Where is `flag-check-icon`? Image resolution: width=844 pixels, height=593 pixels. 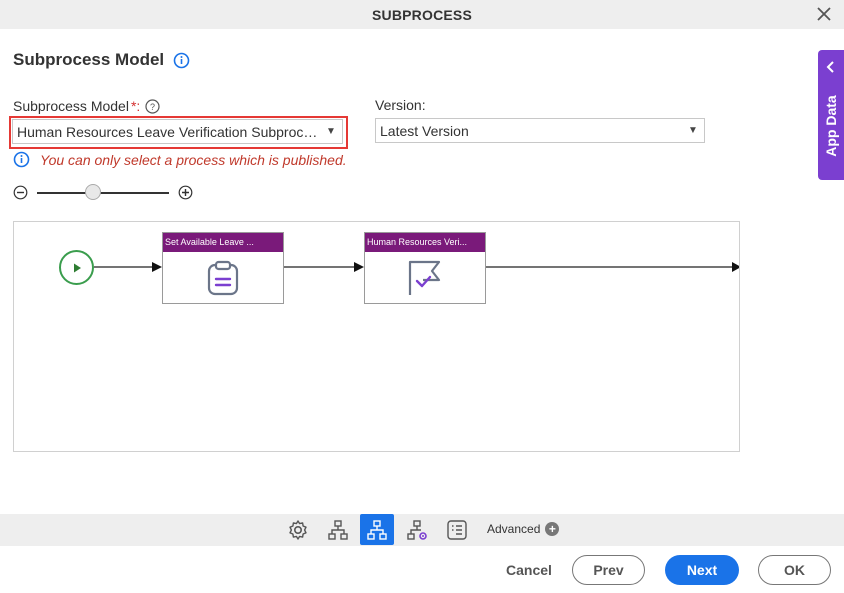
flag-check-icon is located at coordinates (424, 277).